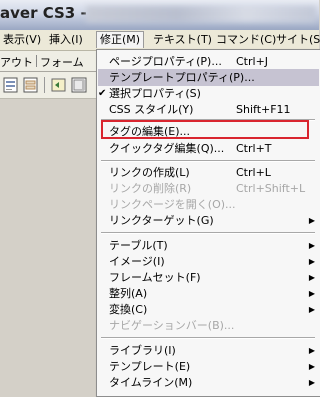  I want to click on menu-item-label: フレームセット(F), so click(155, 277).